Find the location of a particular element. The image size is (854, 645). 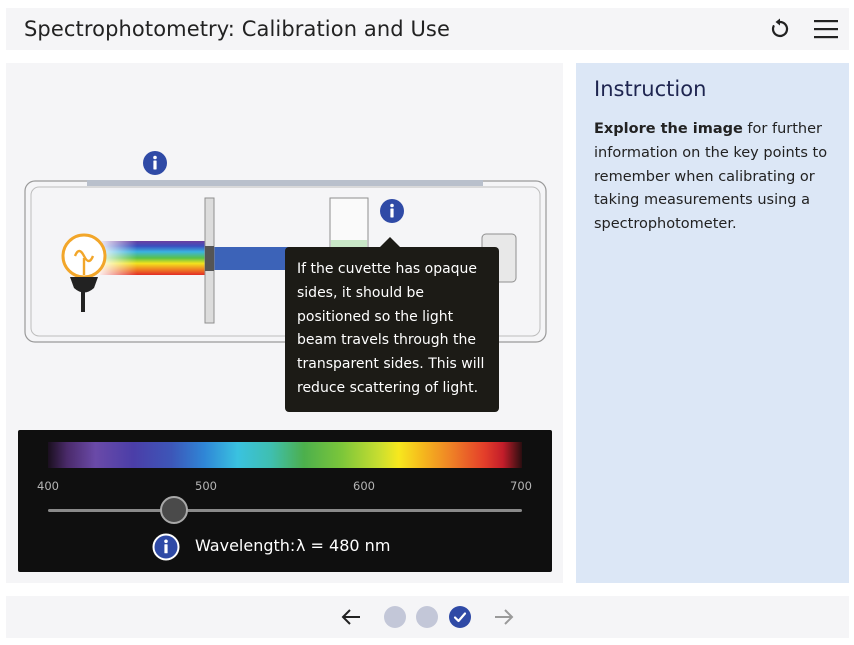

info-icon-wavelength is located at coordinates (166, 547).